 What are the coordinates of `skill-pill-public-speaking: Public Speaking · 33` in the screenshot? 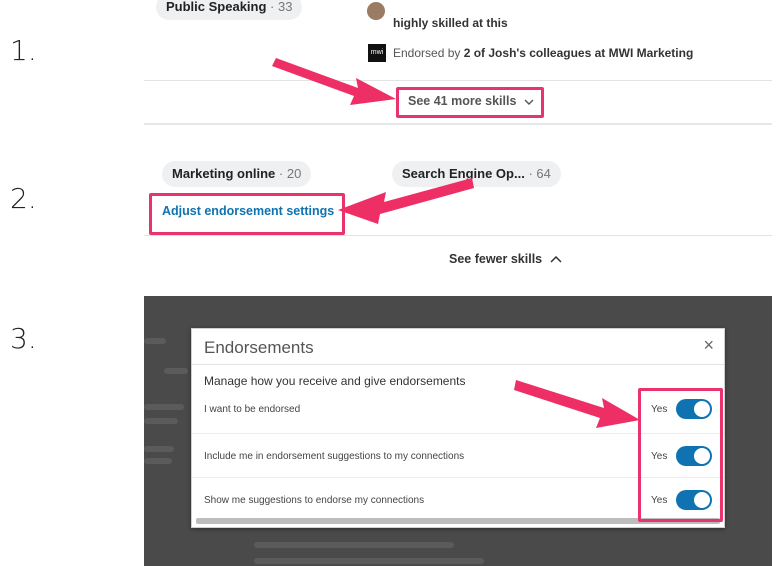 It's located at (229, 10).